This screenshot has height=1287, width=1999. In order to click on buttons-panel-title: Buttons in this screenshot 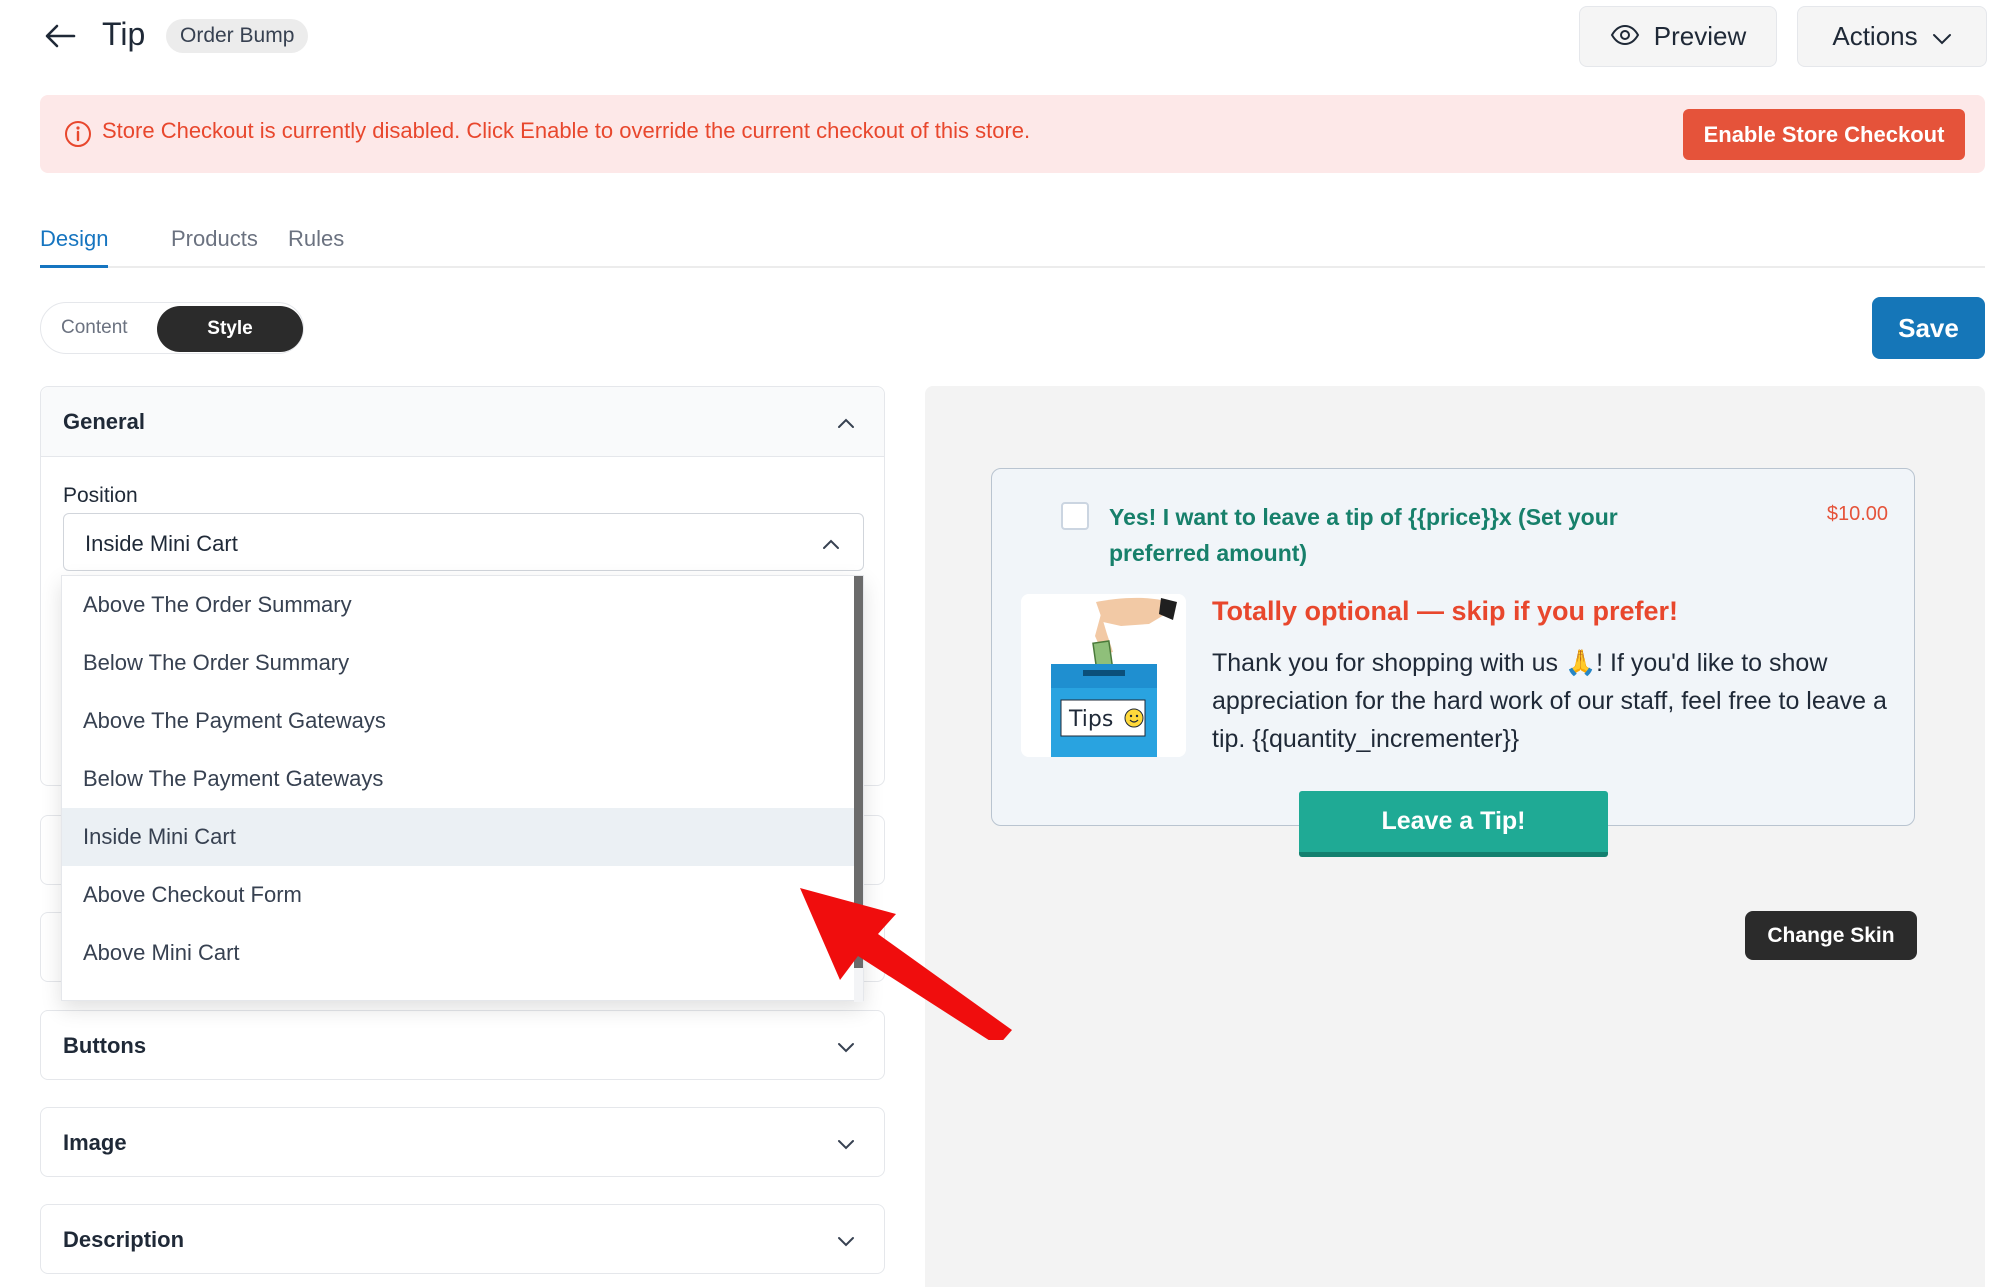, I will do `click(105, 1045)`.